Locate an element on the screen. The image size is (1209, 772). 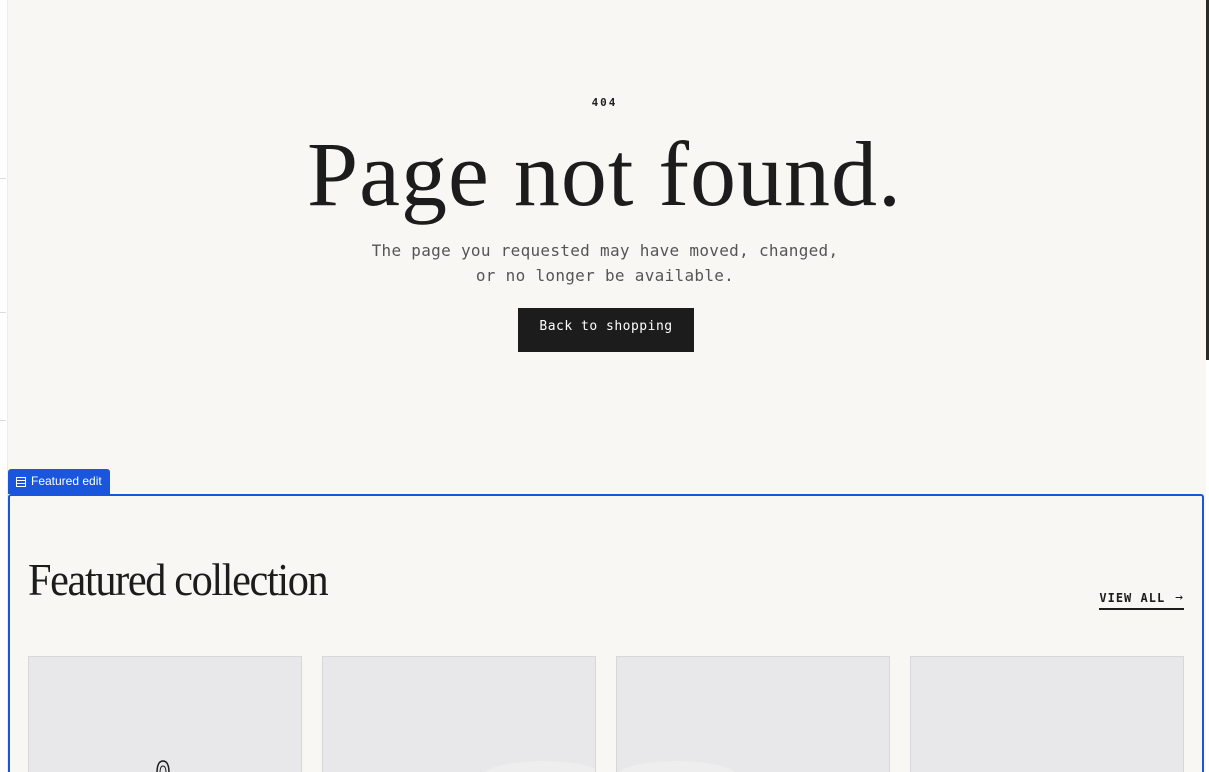
error-code: 404 is located at coordinates (604, 102).